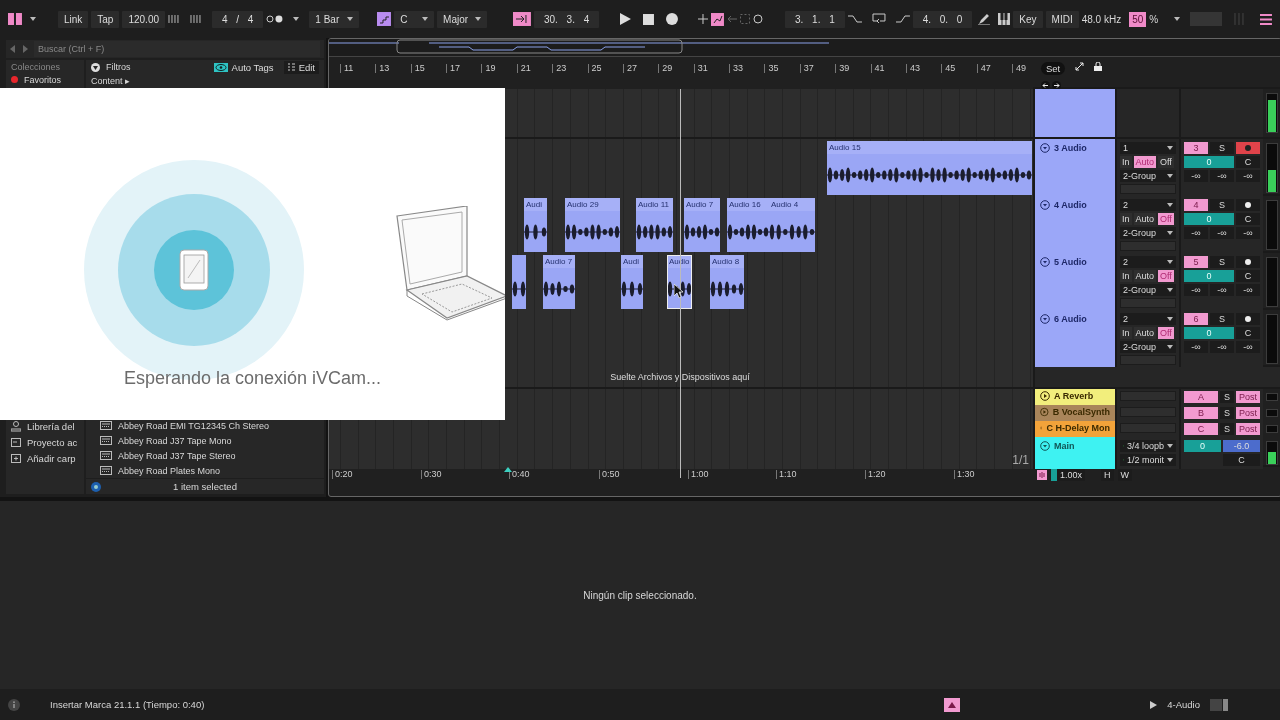 This screenshot has width=1280, height=720. Describe the element at coordinates (275, 19) in the screenshot. I see `metronome-icon` at that location.